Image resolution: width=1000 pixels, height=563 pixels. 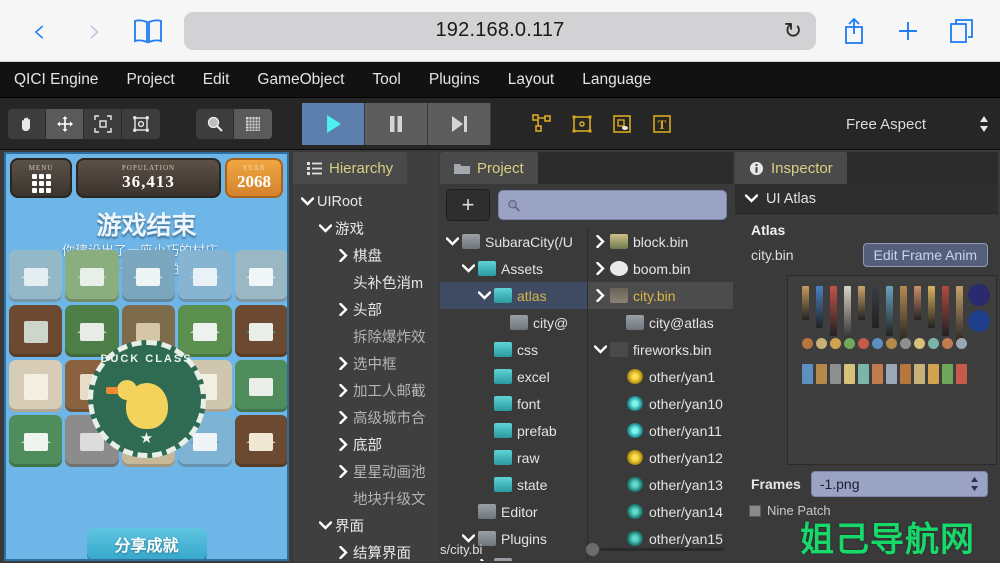 What do you see at coordinates (216, 80) in the screenshot?
I see `menu-edit: Edit` at bounding box center [216, 80].